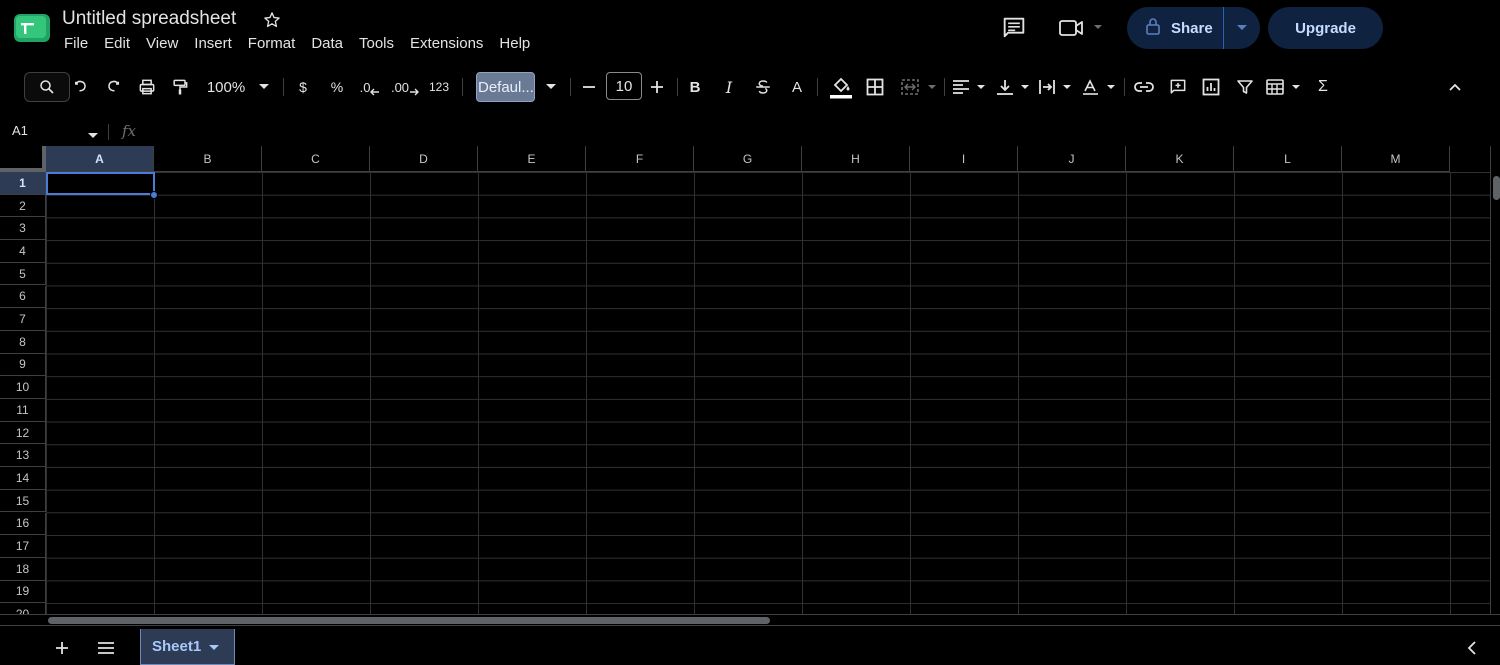  What do you see at coordinates (405, 87) in the screenshot?
I see `increase-decimal-button: .00` at bounding box center [405, 87].